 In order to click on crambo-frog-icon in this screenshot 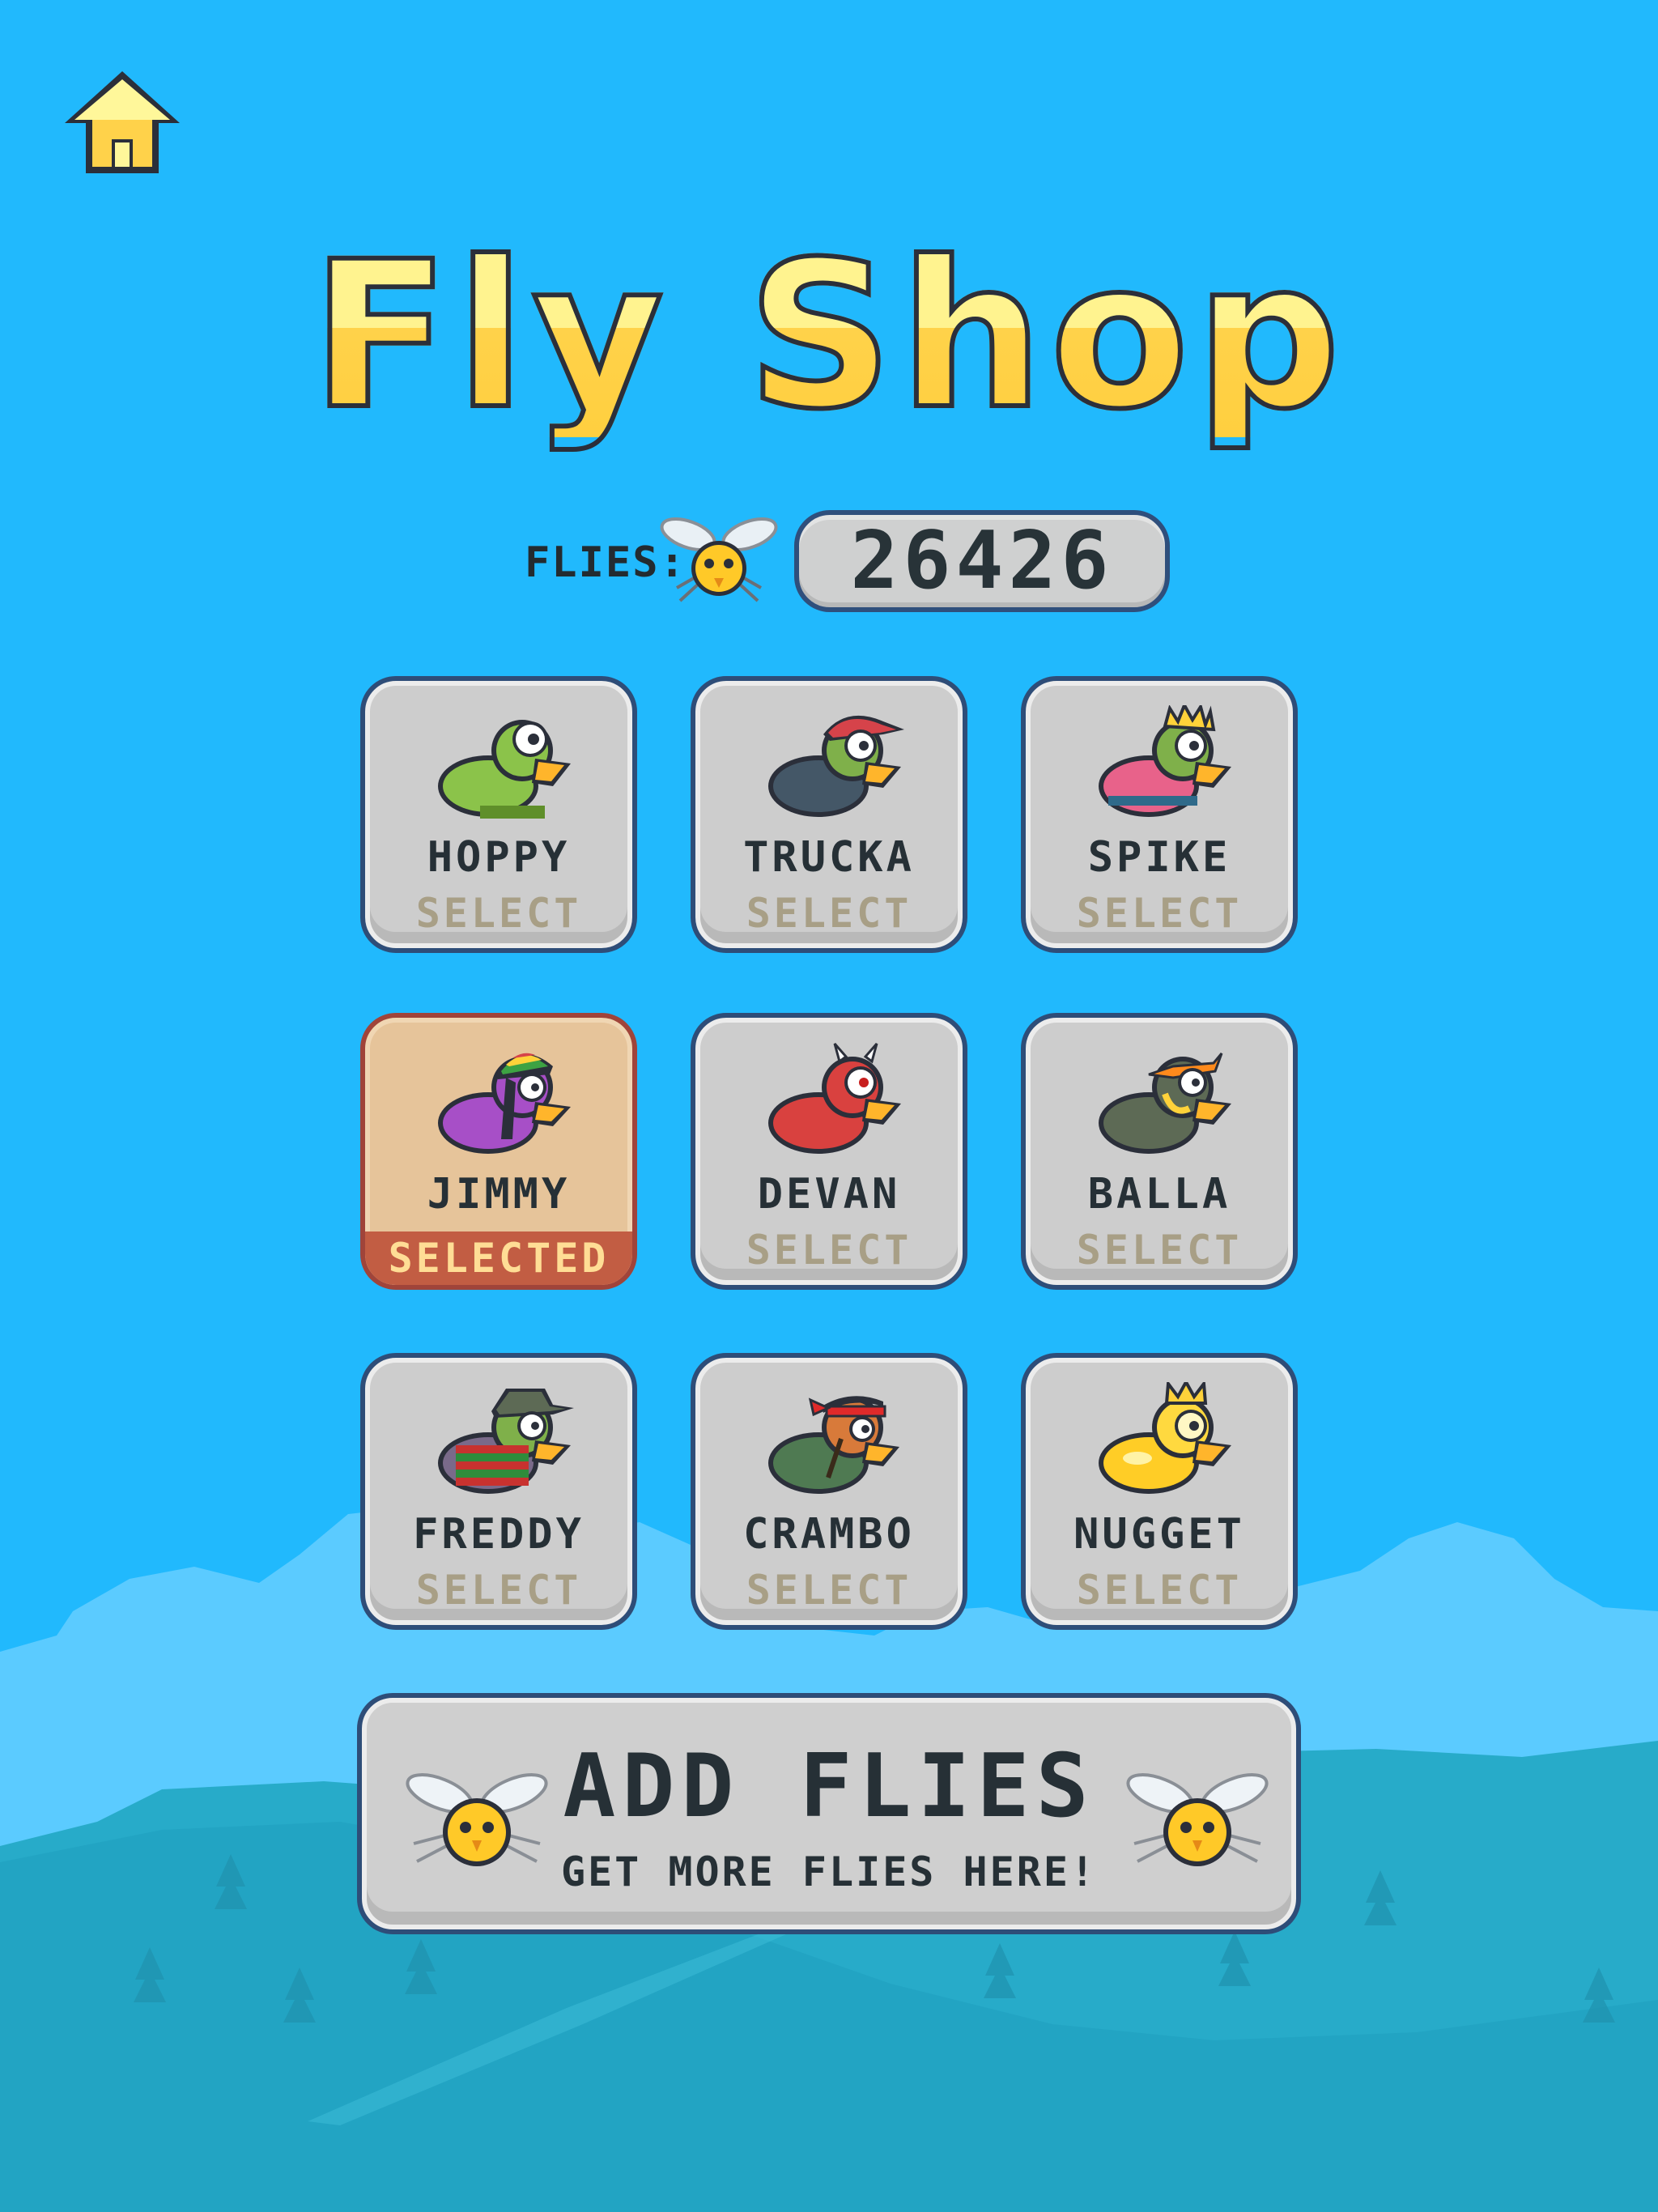, I will do `click(833, 1445)`.